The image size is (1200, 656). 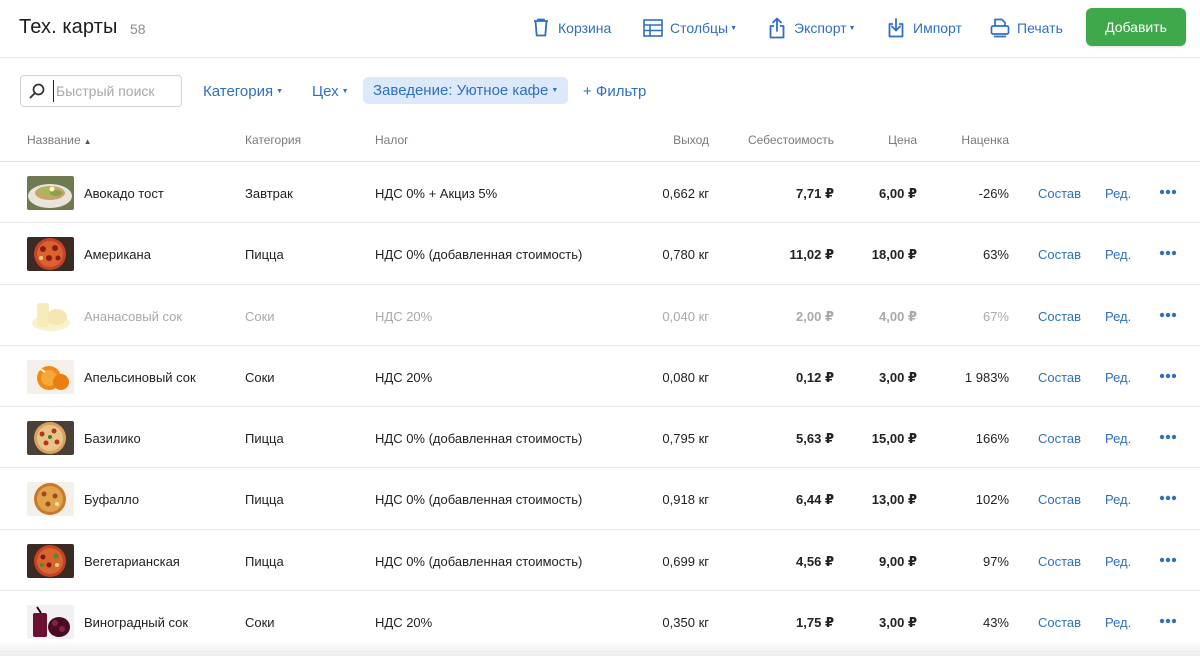 I want to click on columns-icon, so click(x=653, y=28).